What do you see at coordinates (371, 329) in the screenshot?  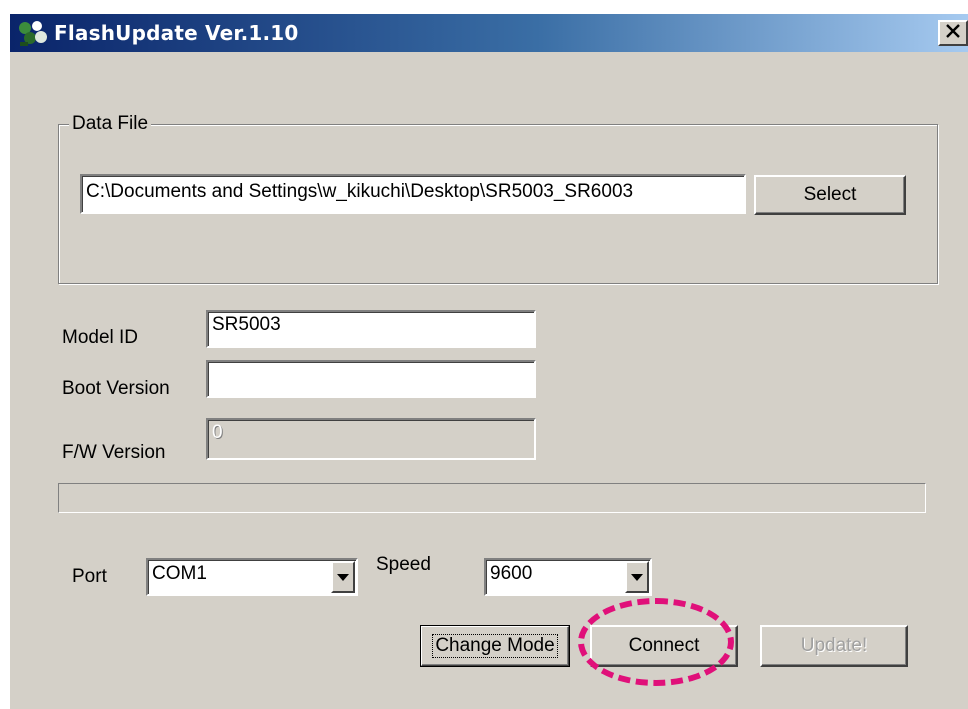 I see `model-id-field: SR5003` at bounding box center [371, 329].